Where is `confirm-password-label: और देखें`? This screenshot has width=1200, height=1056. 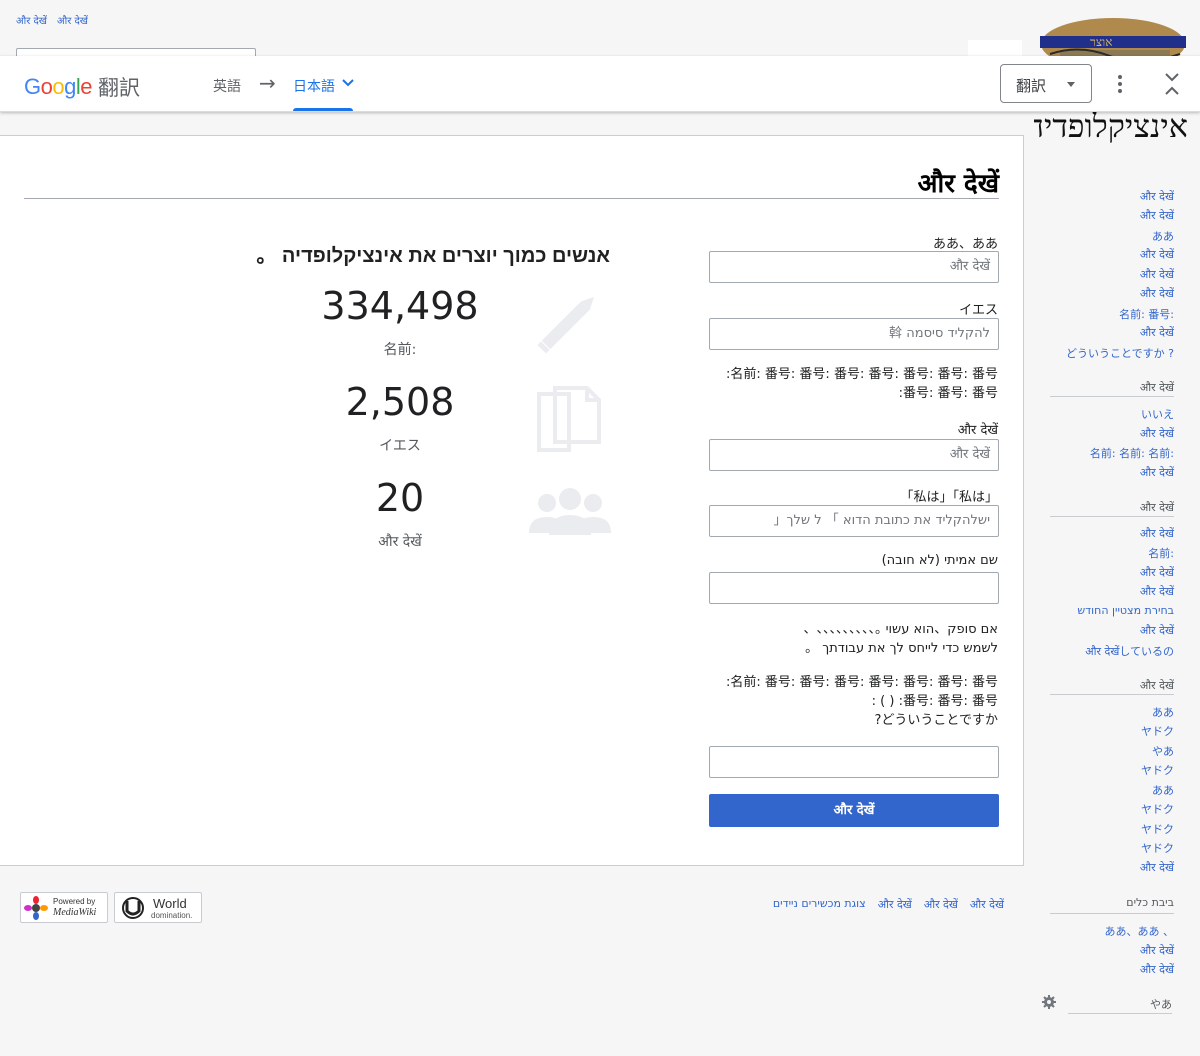
confirm-password-label: और देखें is located at coordinates (977, 430).